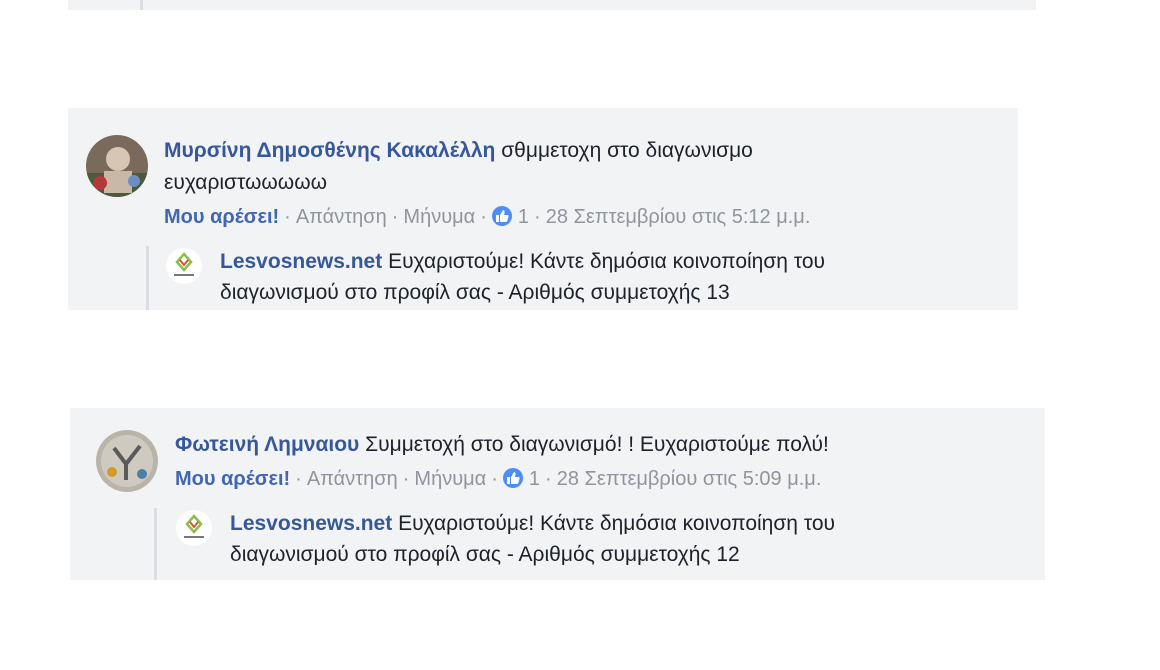  I want to click on comment-author: Φωτεινή Λημναιου, so click(267, 444).